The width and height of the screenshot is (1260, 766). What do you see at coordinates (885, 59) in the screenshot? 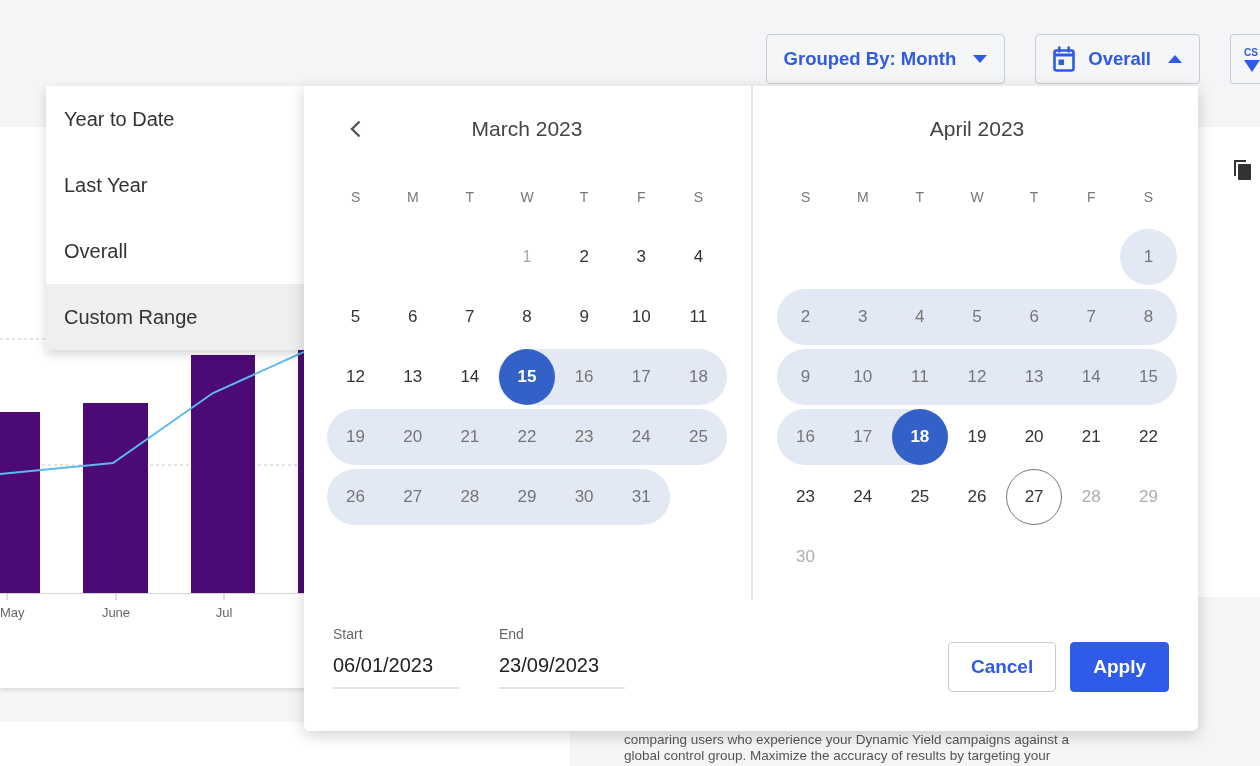
I see `group-by-dropdown: Grouped By: Month` at bounding box center [885, 59].